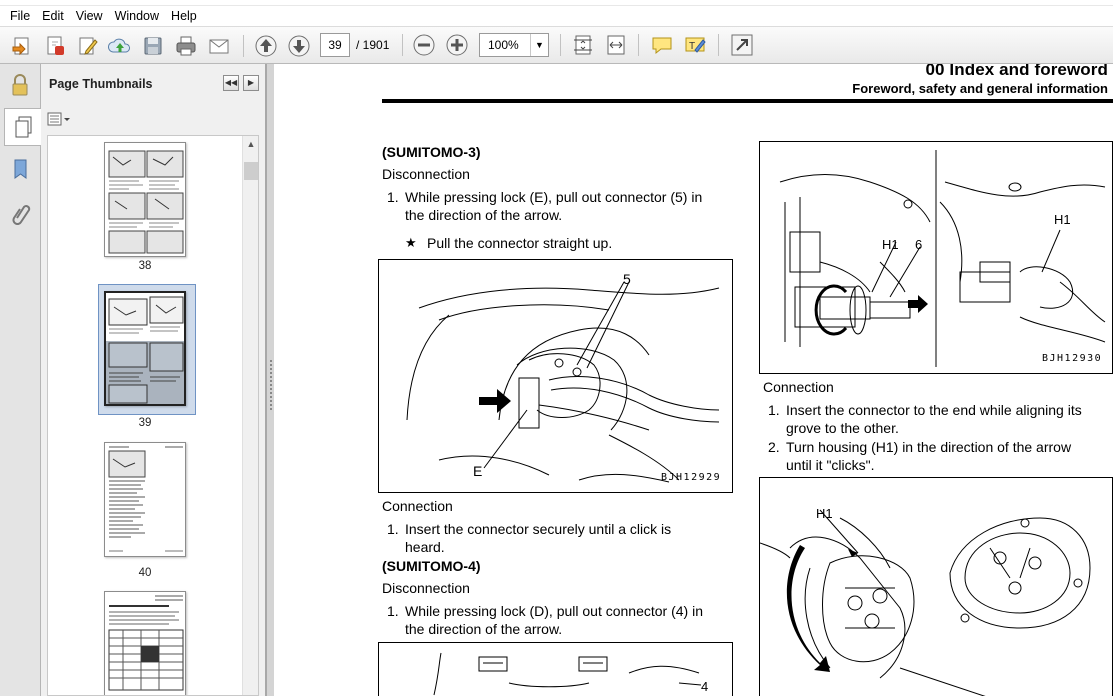  I want to click on thumbnail-label-38: 38, so click(145, 266).